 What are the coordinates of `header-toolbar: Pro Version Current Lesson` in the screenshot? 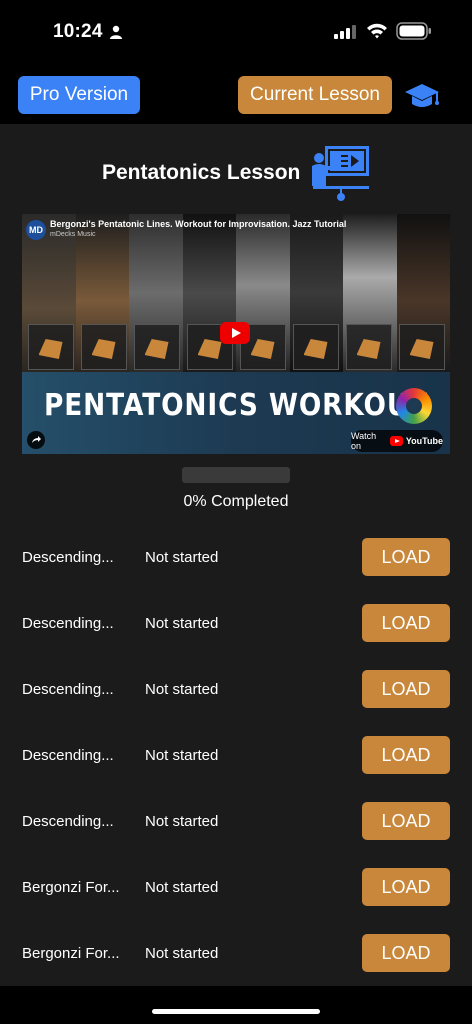 It's located at (236, 93).